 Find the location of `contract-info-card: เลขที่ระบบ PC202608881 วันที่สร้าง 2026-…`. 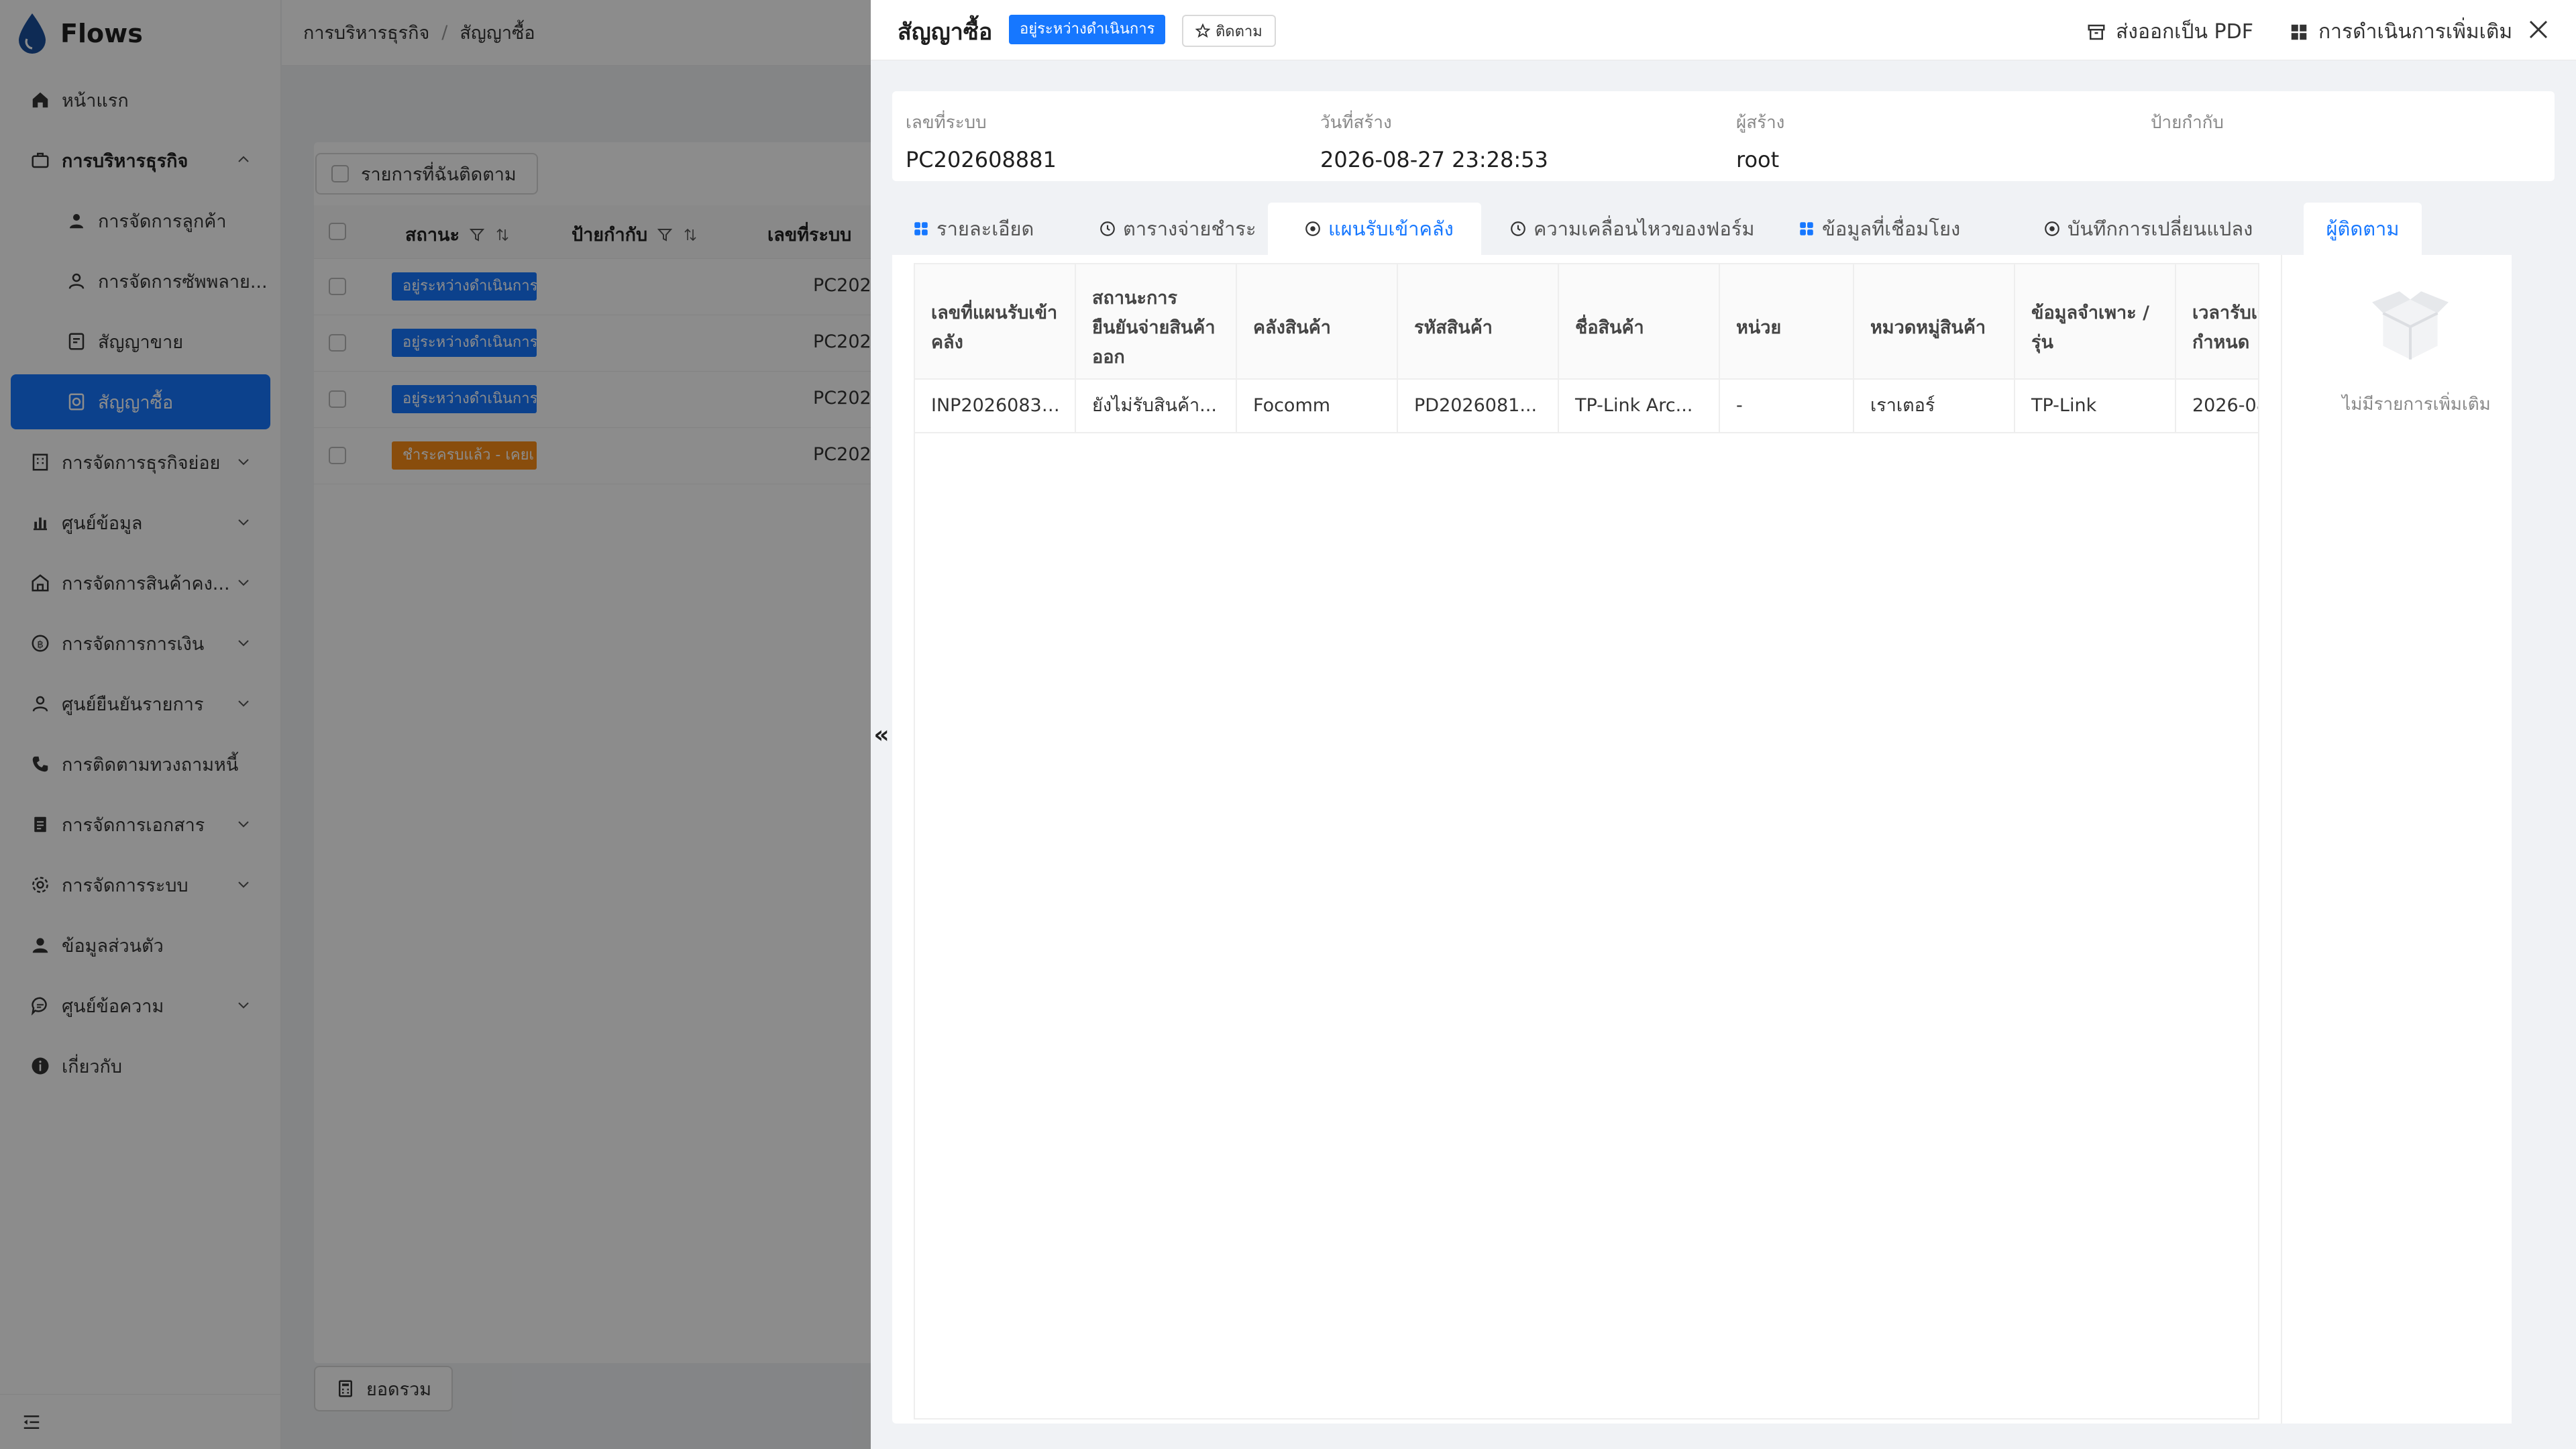

contract-info-card: เลขที่ระบบ PC202608881 วันที่สร้าง 2026-… is located at coordinates (1723, 136).